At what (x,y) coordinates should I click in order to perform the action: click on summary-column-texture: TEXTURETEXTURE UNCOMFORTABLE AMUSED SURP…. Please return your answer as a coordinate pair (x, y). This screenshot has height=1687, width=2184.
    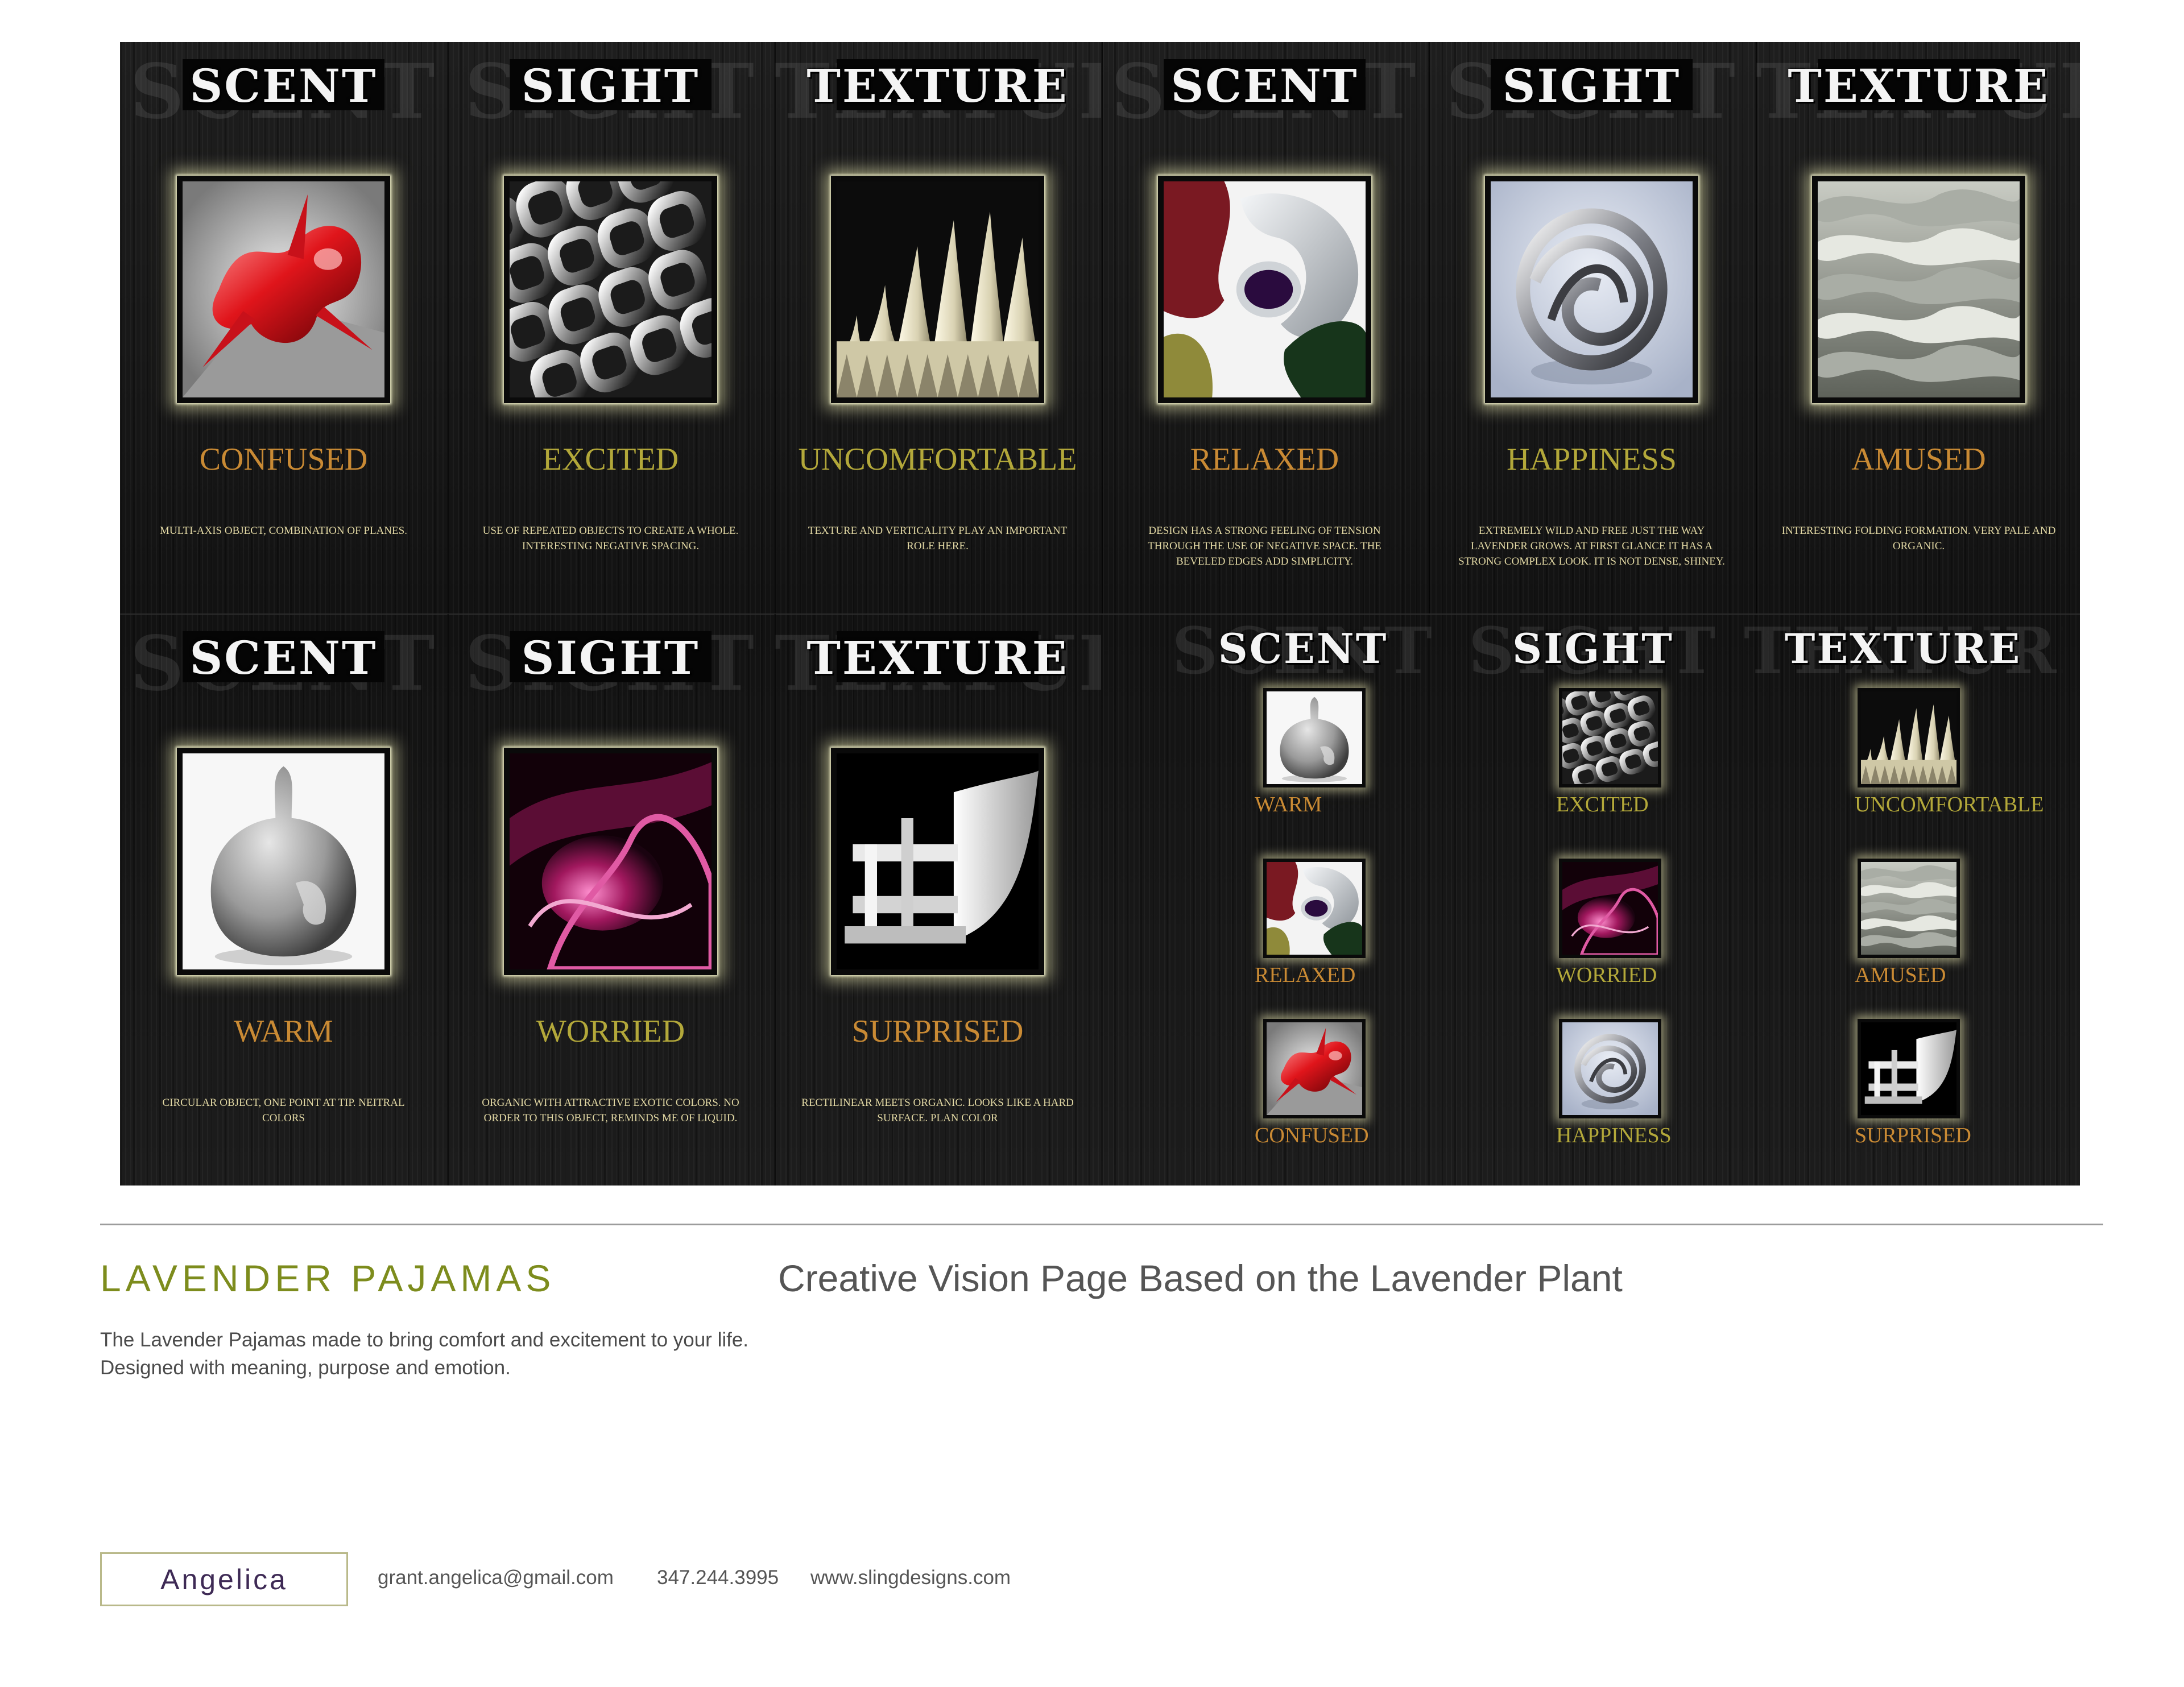
    Looking at the image, I should click on (1903, 900).